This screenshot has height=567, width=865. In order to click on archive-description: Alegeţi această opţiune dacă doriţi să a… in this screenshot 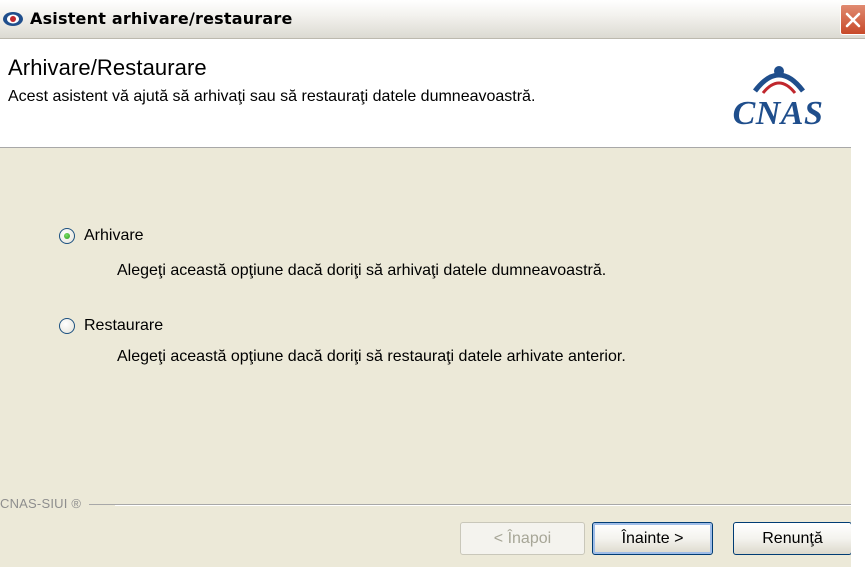, I will do `click(362, 270)`.